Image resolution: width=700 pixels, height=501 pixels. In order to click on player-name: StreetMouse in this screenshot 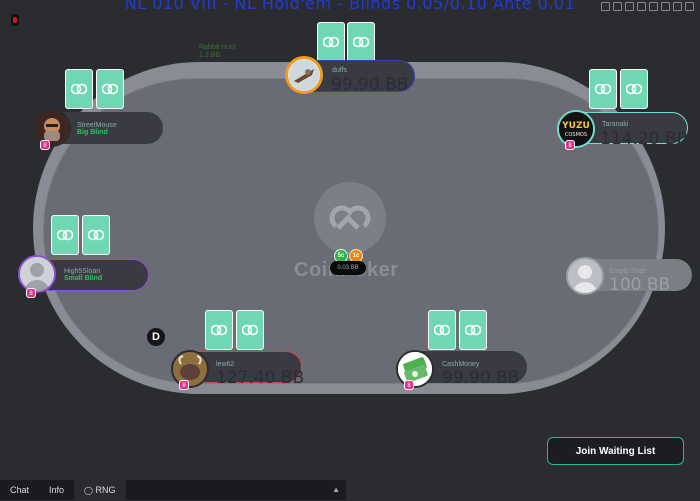, I will do `click(97, 125)`.